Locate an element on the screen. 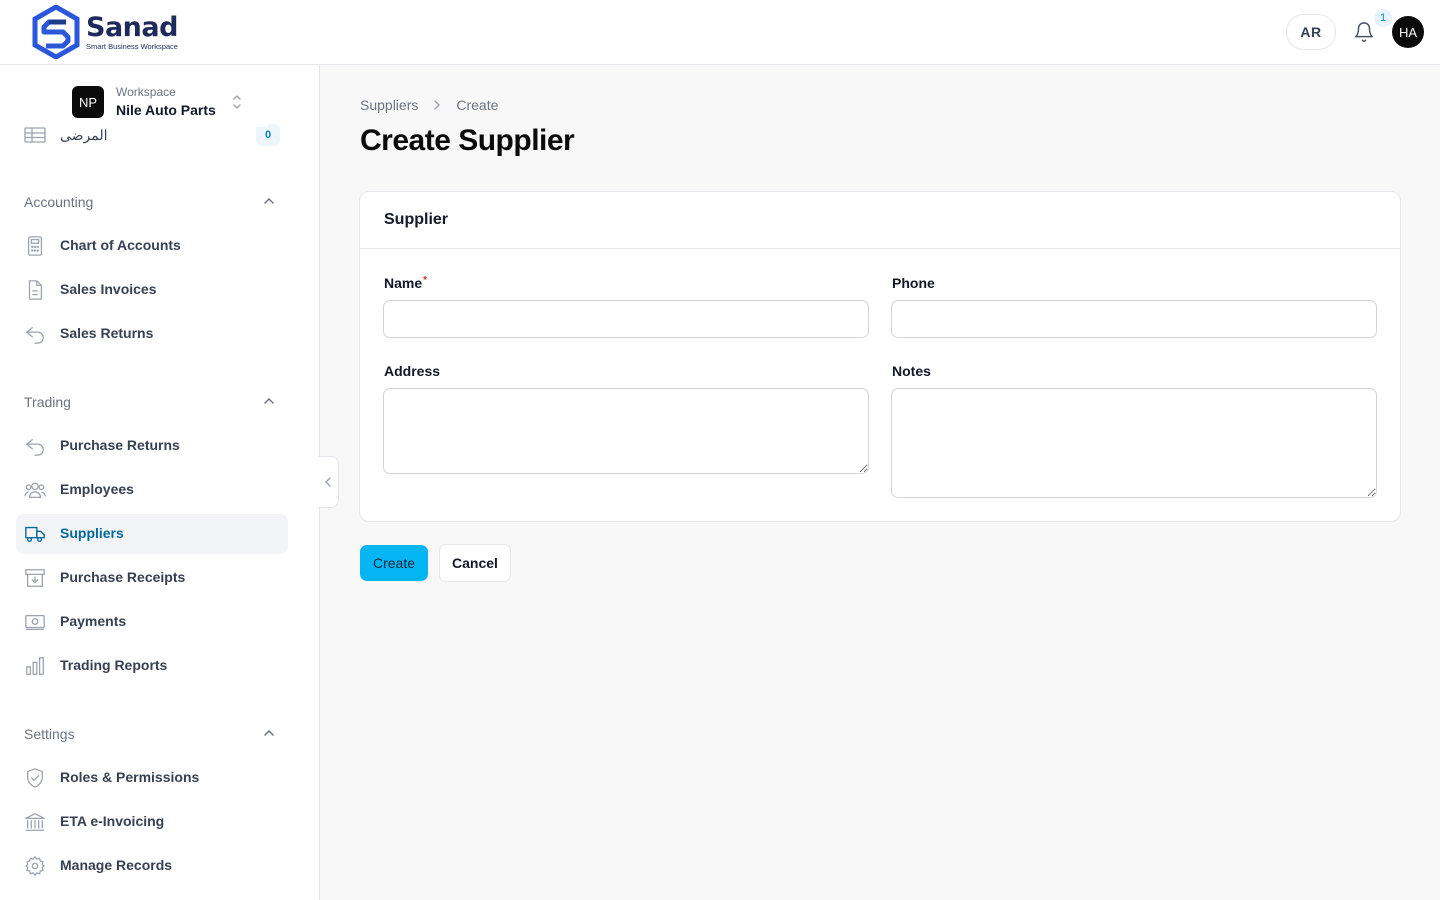 This screenshot has width=1440, height=900. chevron-left-icon is located at coordinates (328, 482).